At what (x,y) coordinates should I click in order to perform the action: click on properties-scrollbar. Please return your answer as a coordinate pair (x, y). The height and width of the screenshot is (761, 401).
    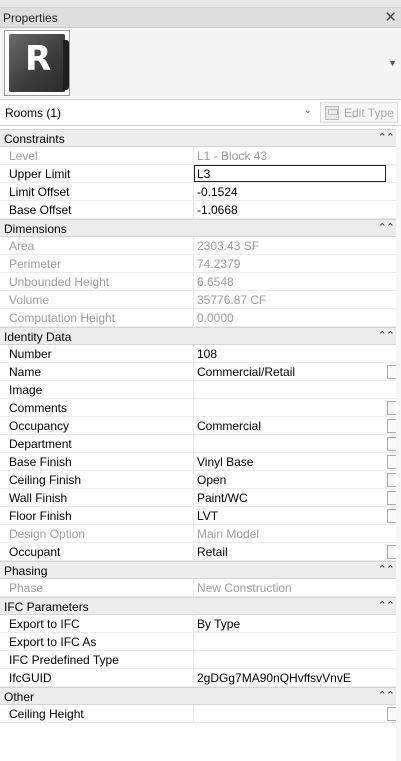
    Looking at the image, I should click on (398, 445).